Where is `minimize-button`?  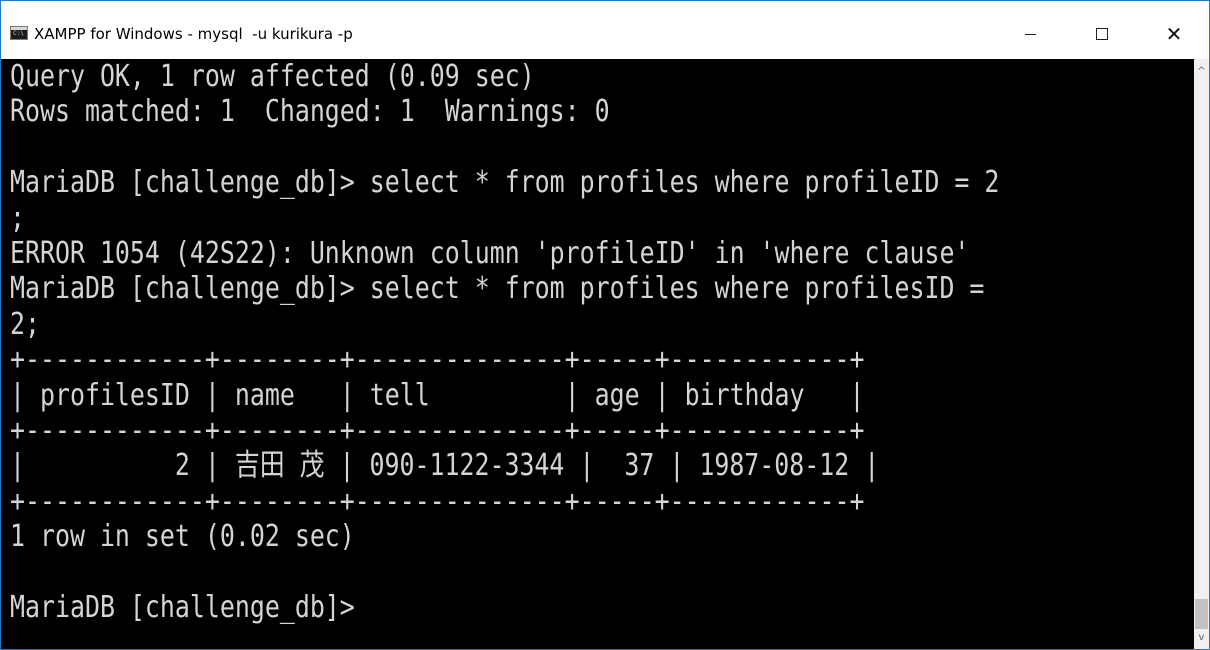
minimize-button is located at coordinates (1030, 34).